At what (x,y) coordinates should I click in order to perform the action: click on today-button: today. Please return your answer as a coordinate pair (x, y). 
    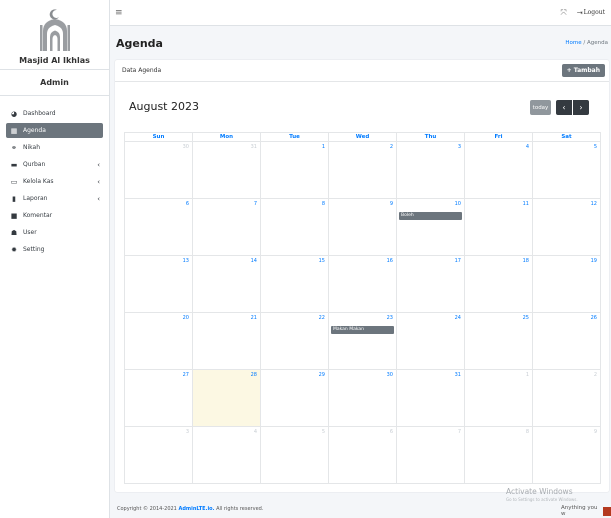
    Looking at the image, I should click on (540, 107).